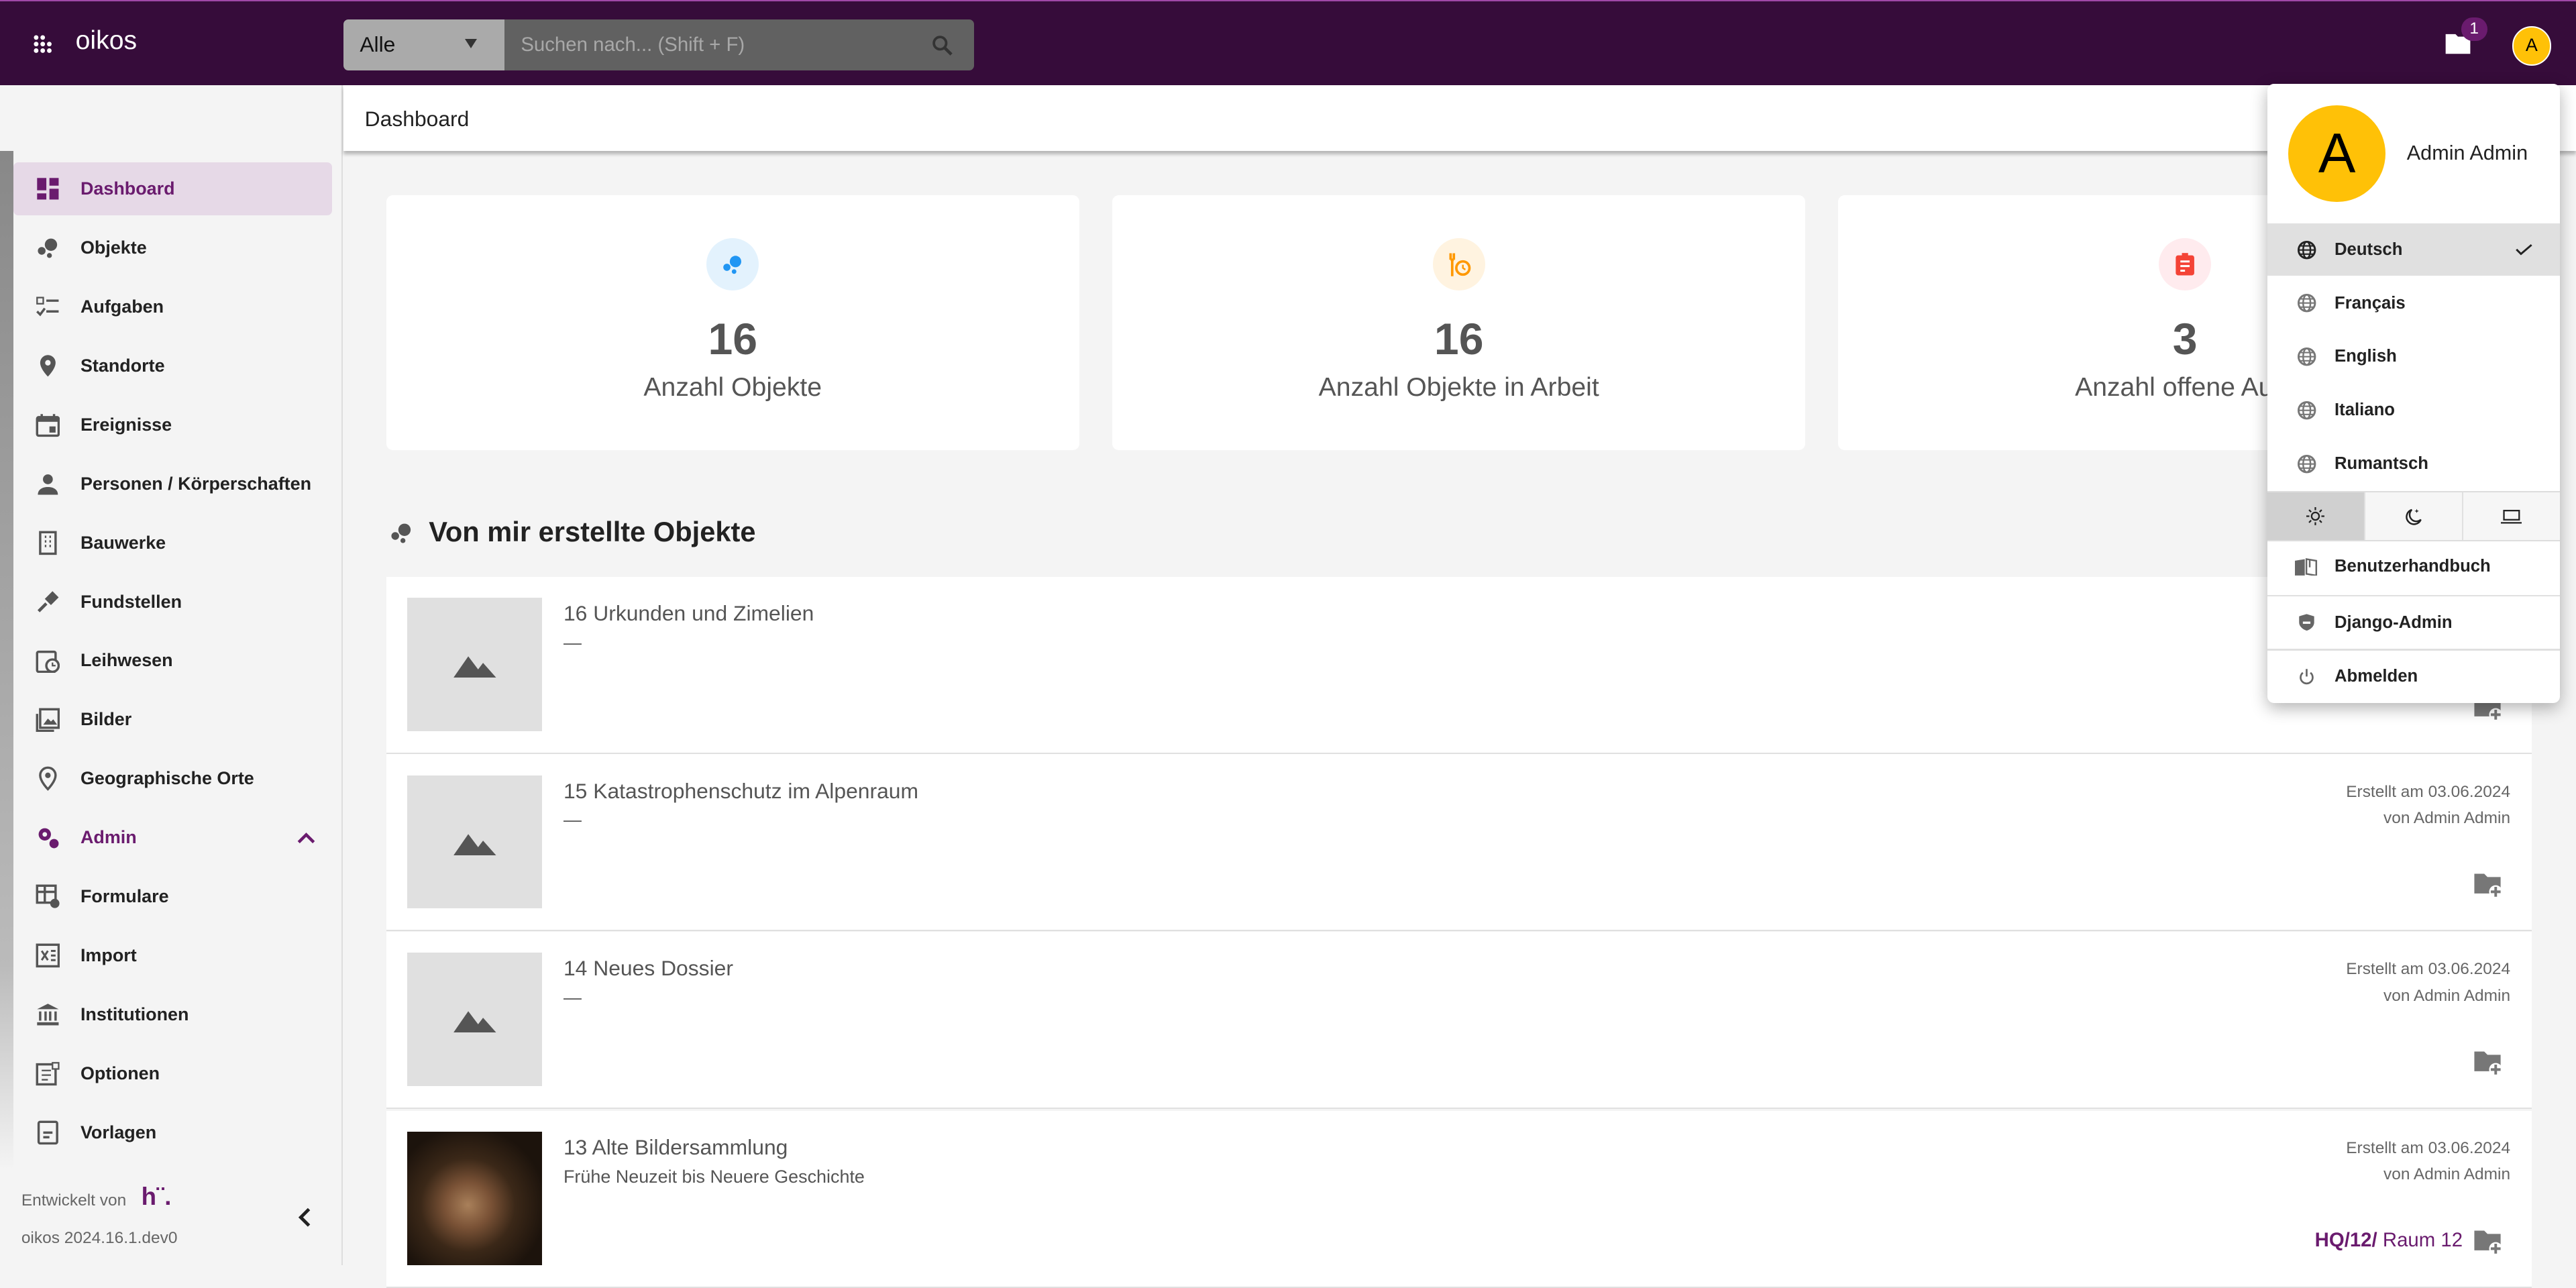 The height and width of the screenshot is (1288, 2576). What do you see at coordinates (106, 719) in the screenshot?
I see `sidebar-item-label: Bilder` at bounding box center [106, 719].